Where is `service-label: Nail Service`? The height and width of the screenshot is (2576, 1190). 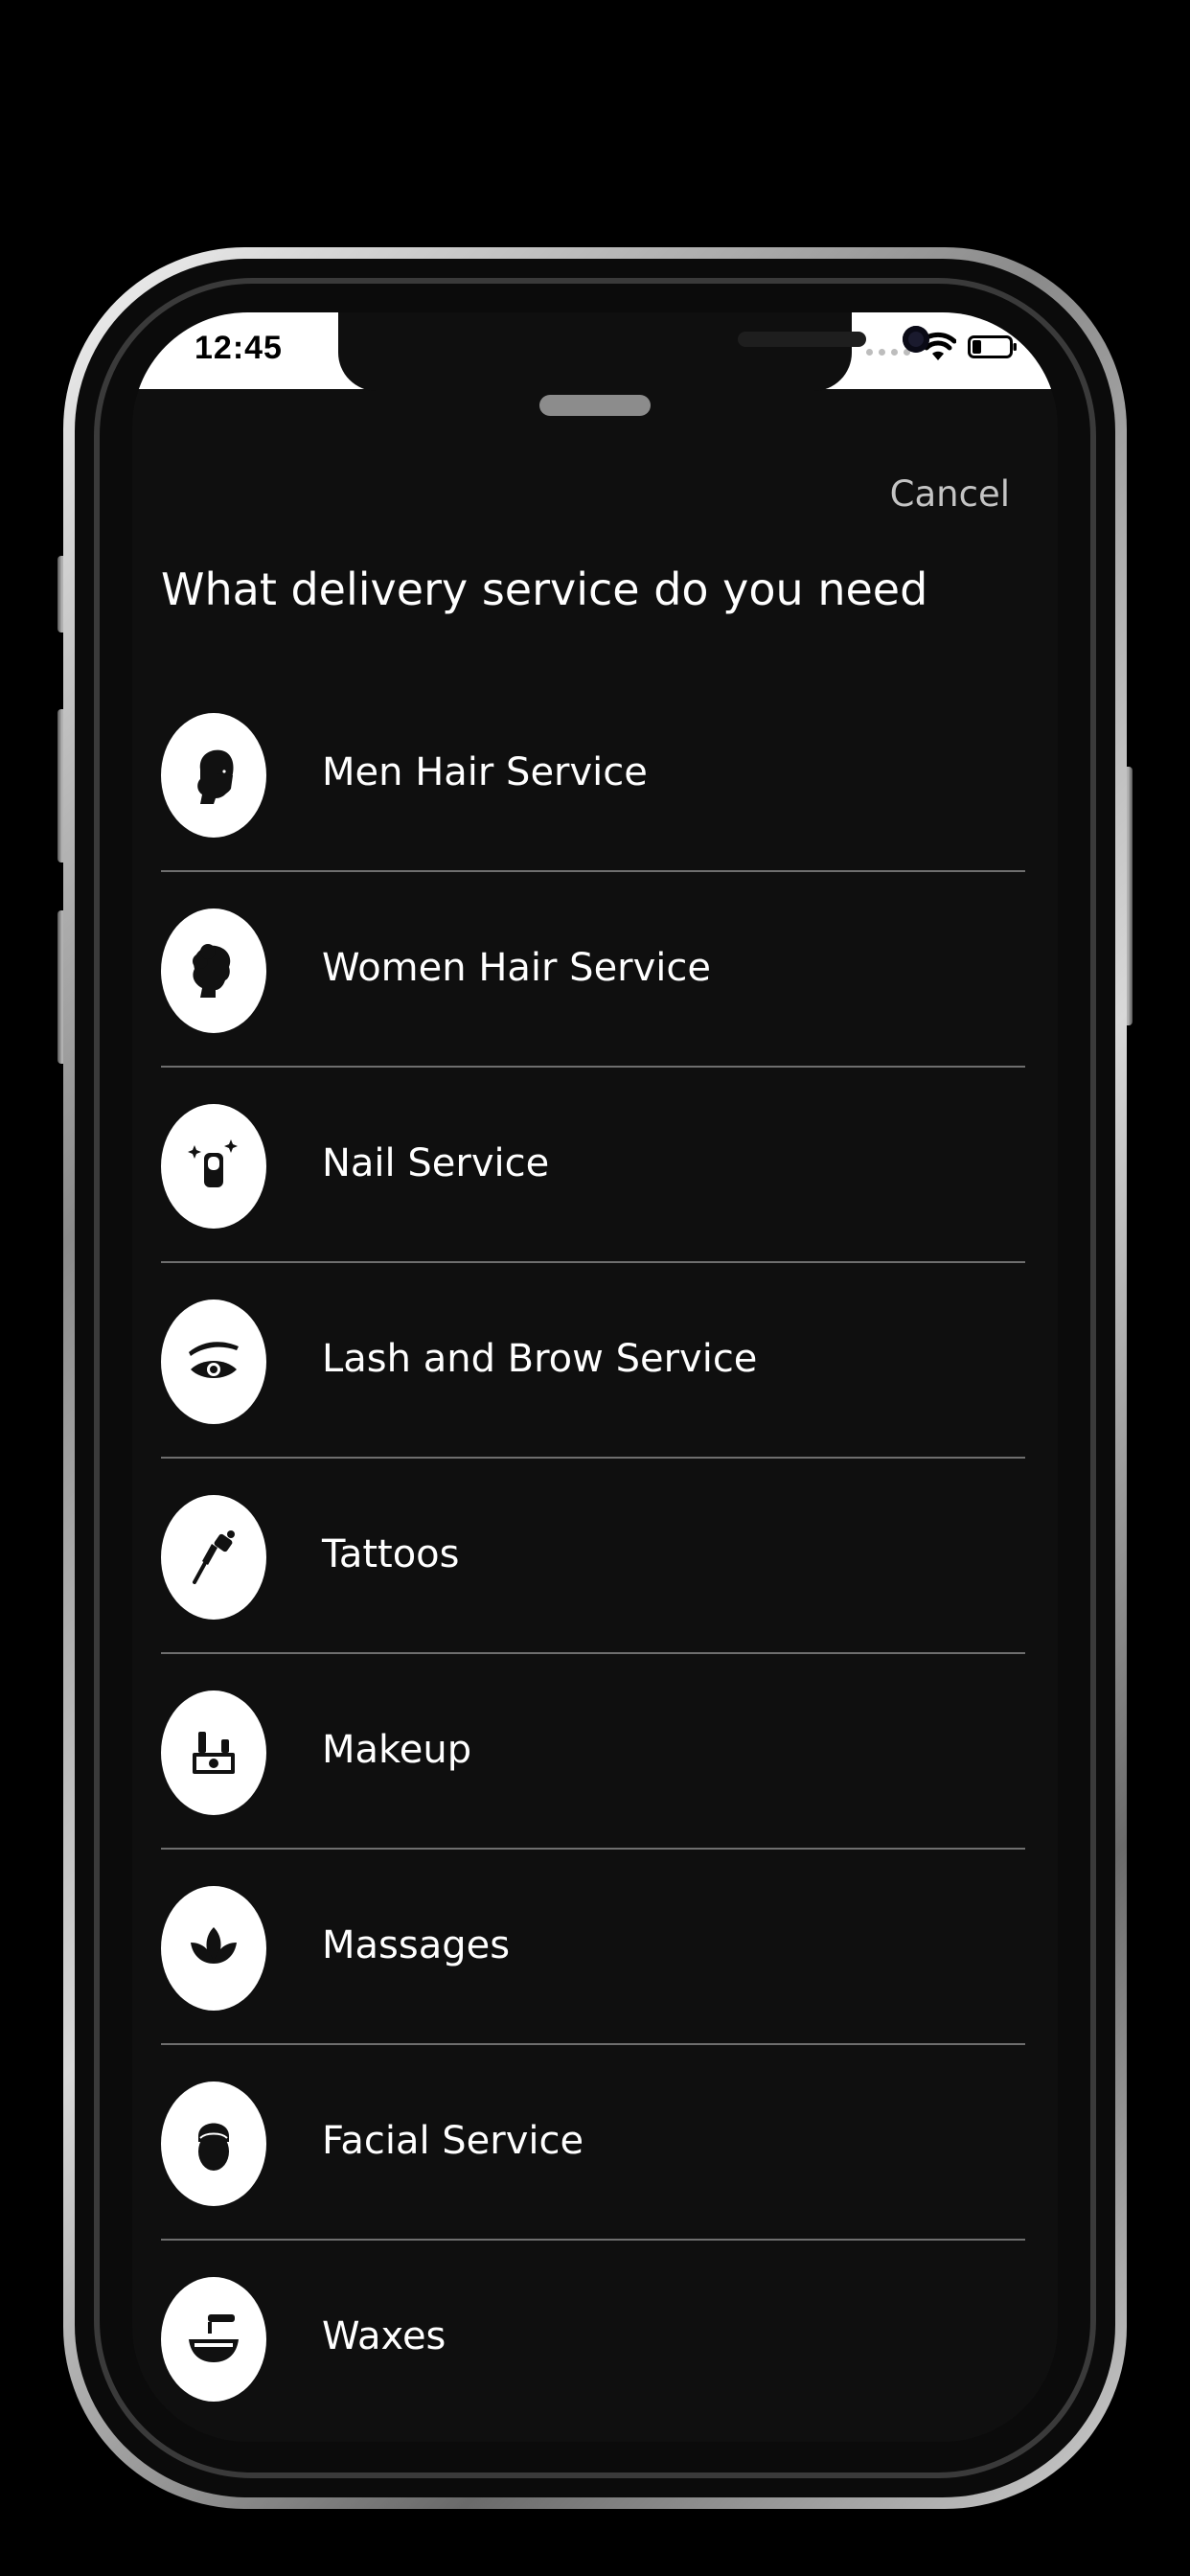 service-label: Nail Service is located at coordinates (436, 1163).